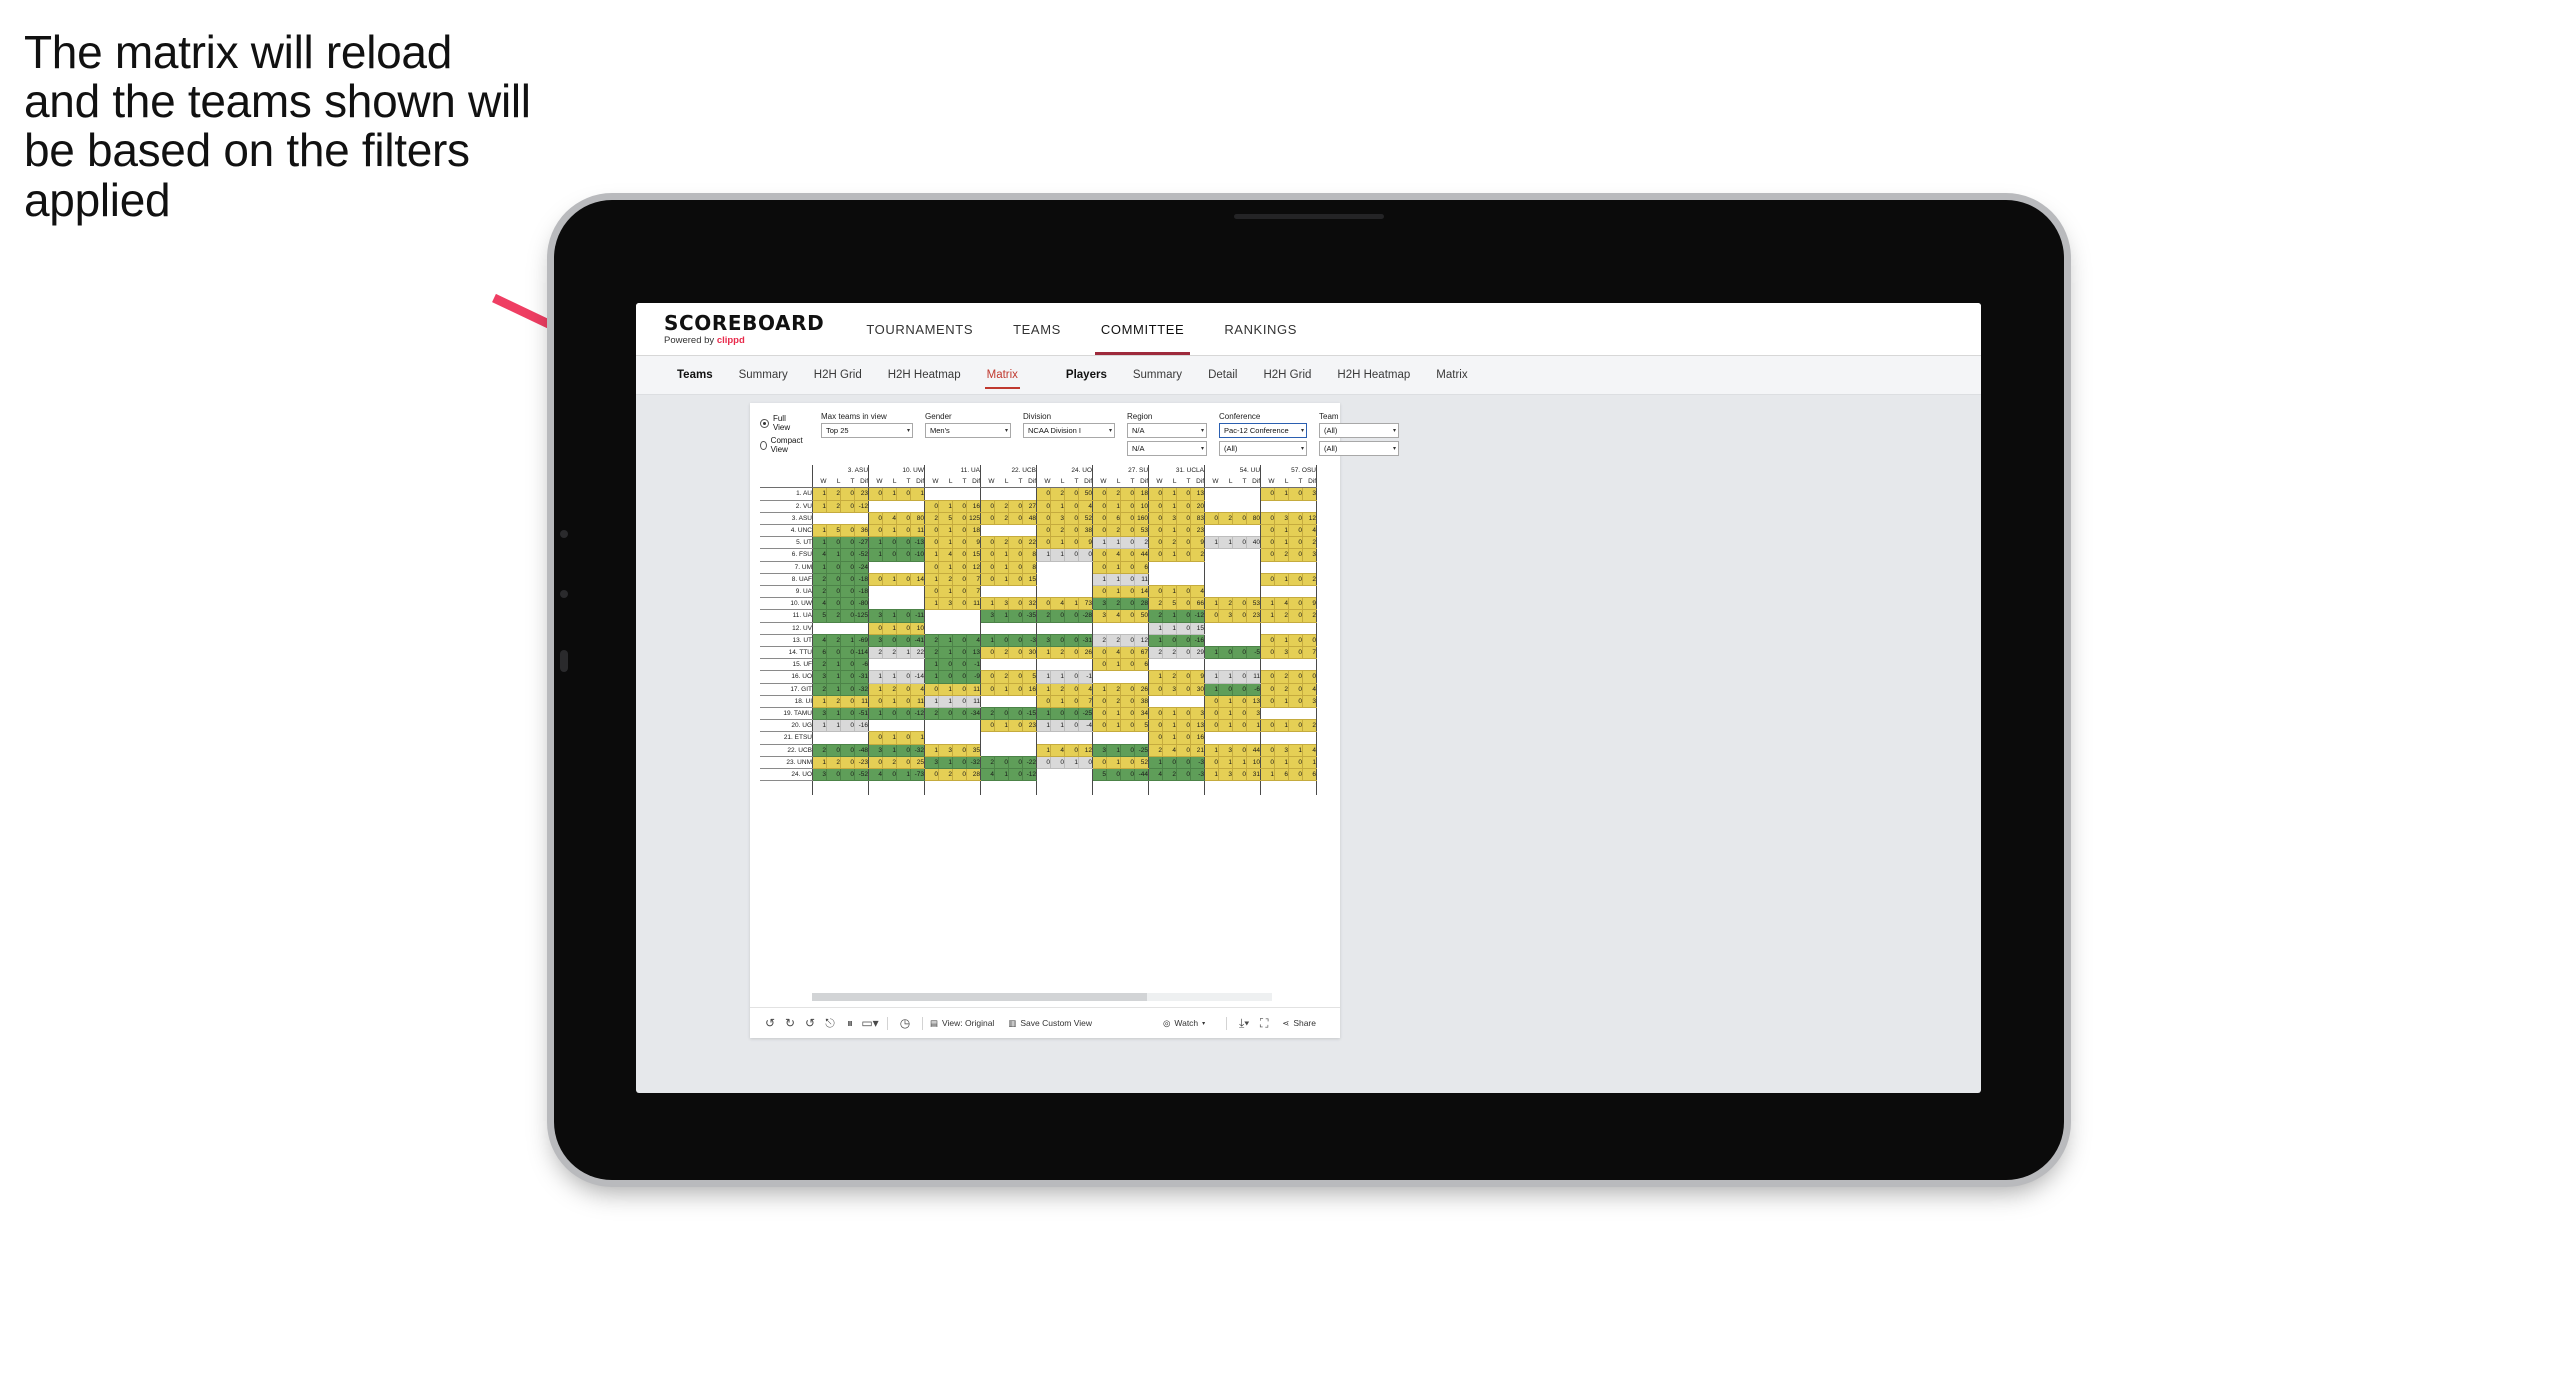  Describe the element at coordinates (1198, 640) in the screenshot. I see `matrix-cell: -16` at that location.